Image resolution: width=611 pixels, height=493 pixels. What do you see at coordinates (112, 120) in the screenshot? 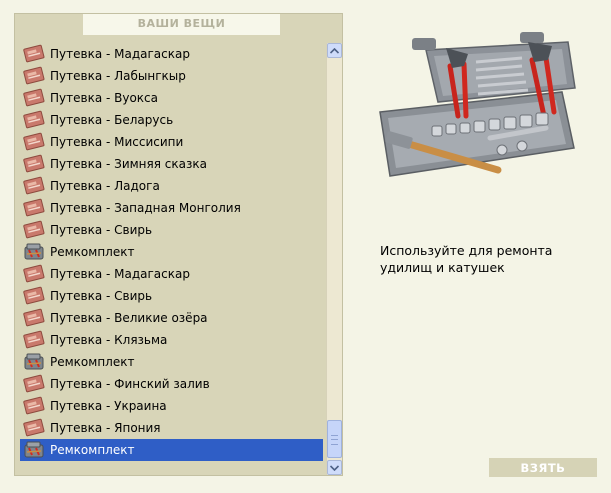
I see `list-item-label: Путевка - Беларусь` at bounding box center [112, 120].